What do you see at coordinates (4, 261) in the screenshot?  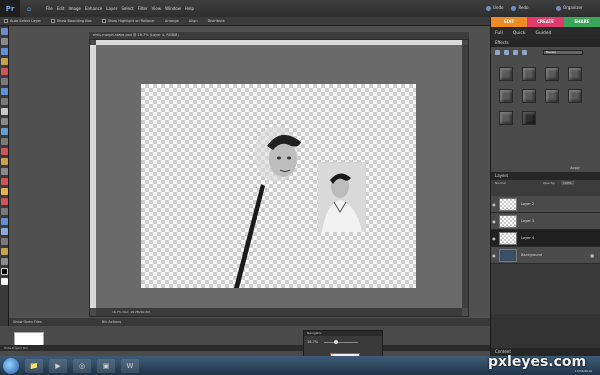 I see `sponge-tool-icon` at bounding box center [4, 261].